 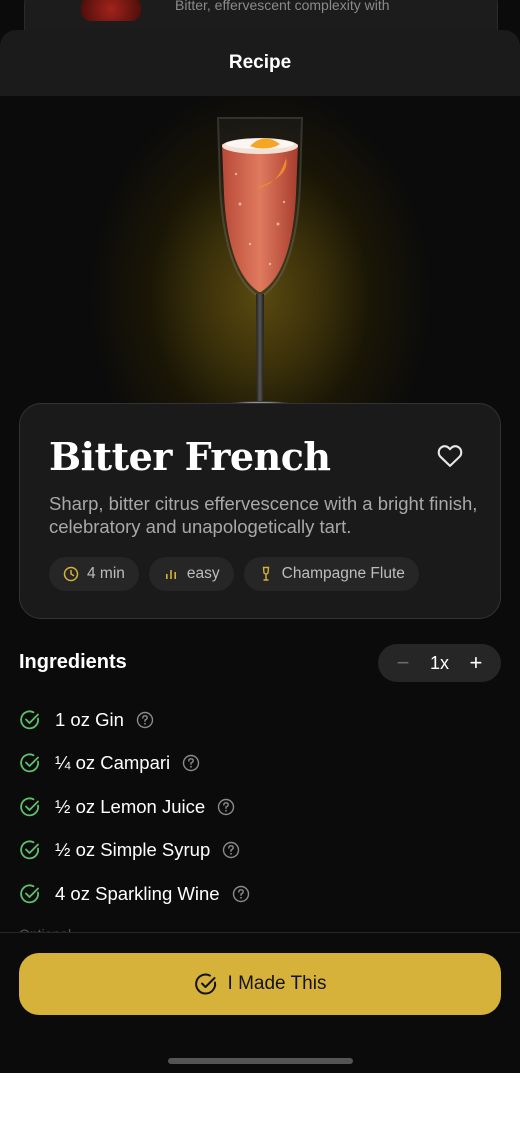 I want to click on ingredient-label: ¼ oz Campari, so click(x=113, y=763).